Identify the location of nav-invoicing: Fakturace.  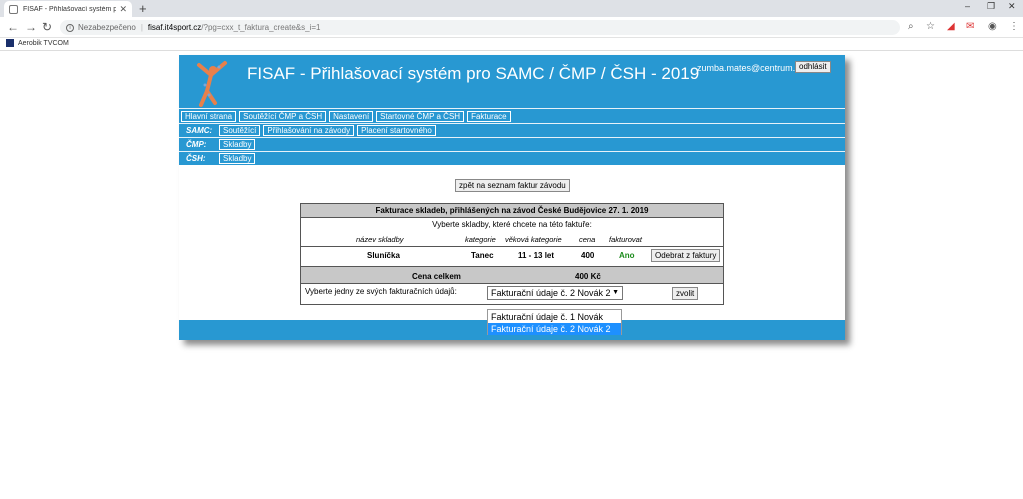
(489, 116).